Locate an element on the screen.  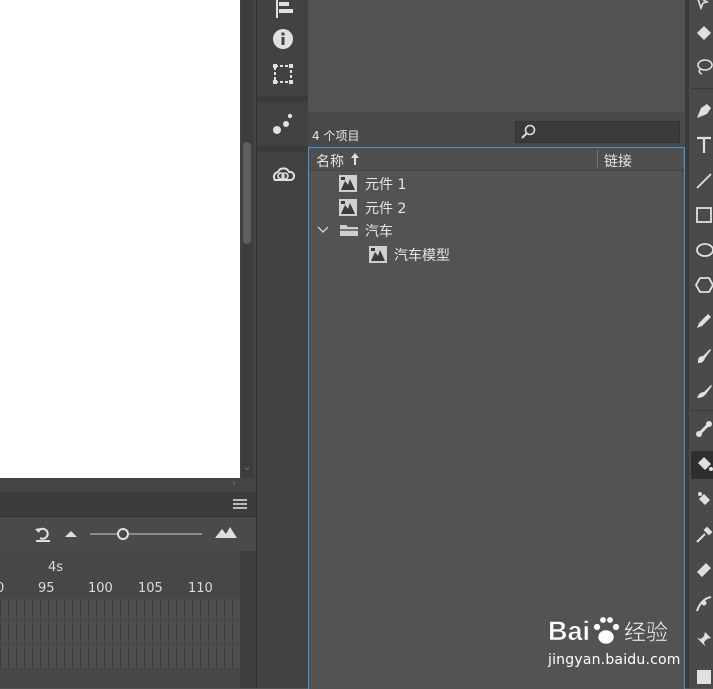
search-icon is located at coordinates (528, 131).